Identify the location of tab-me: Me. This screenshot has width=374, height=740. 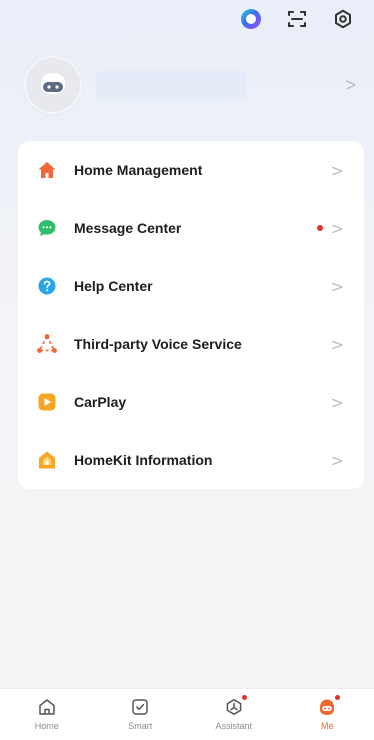
(327, 712).